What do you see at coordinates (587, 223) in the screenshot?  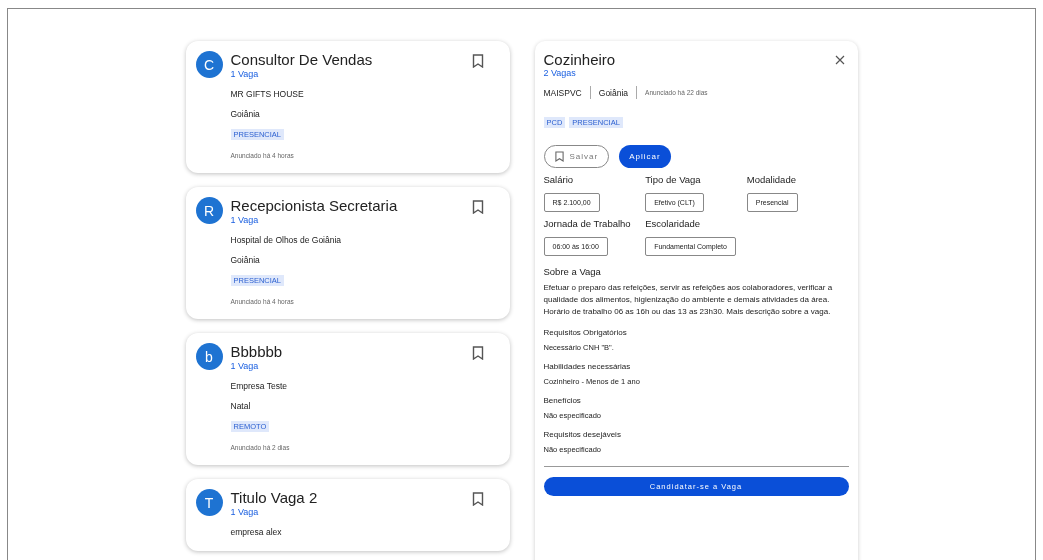 I see `field-label: Jornada de Trabalho` at bounding box center [587, 223].